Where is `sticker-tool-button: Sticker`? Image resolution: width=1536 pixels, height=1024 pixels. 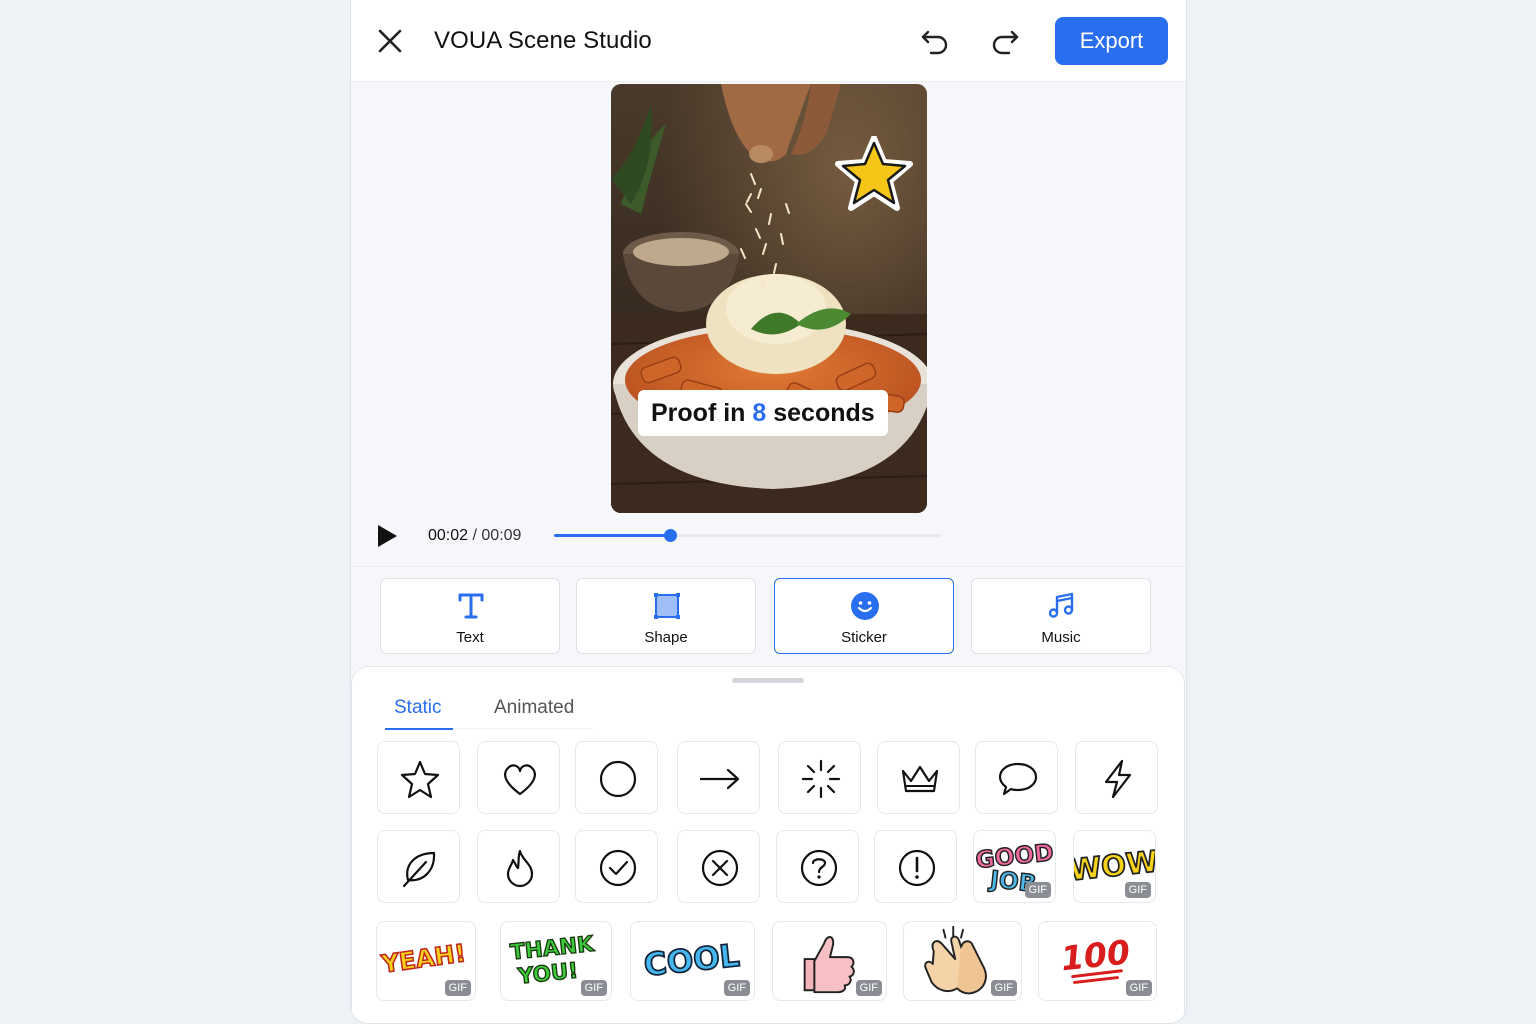
sticker-tool-button: Sticker is located at coordinates (864, 616).